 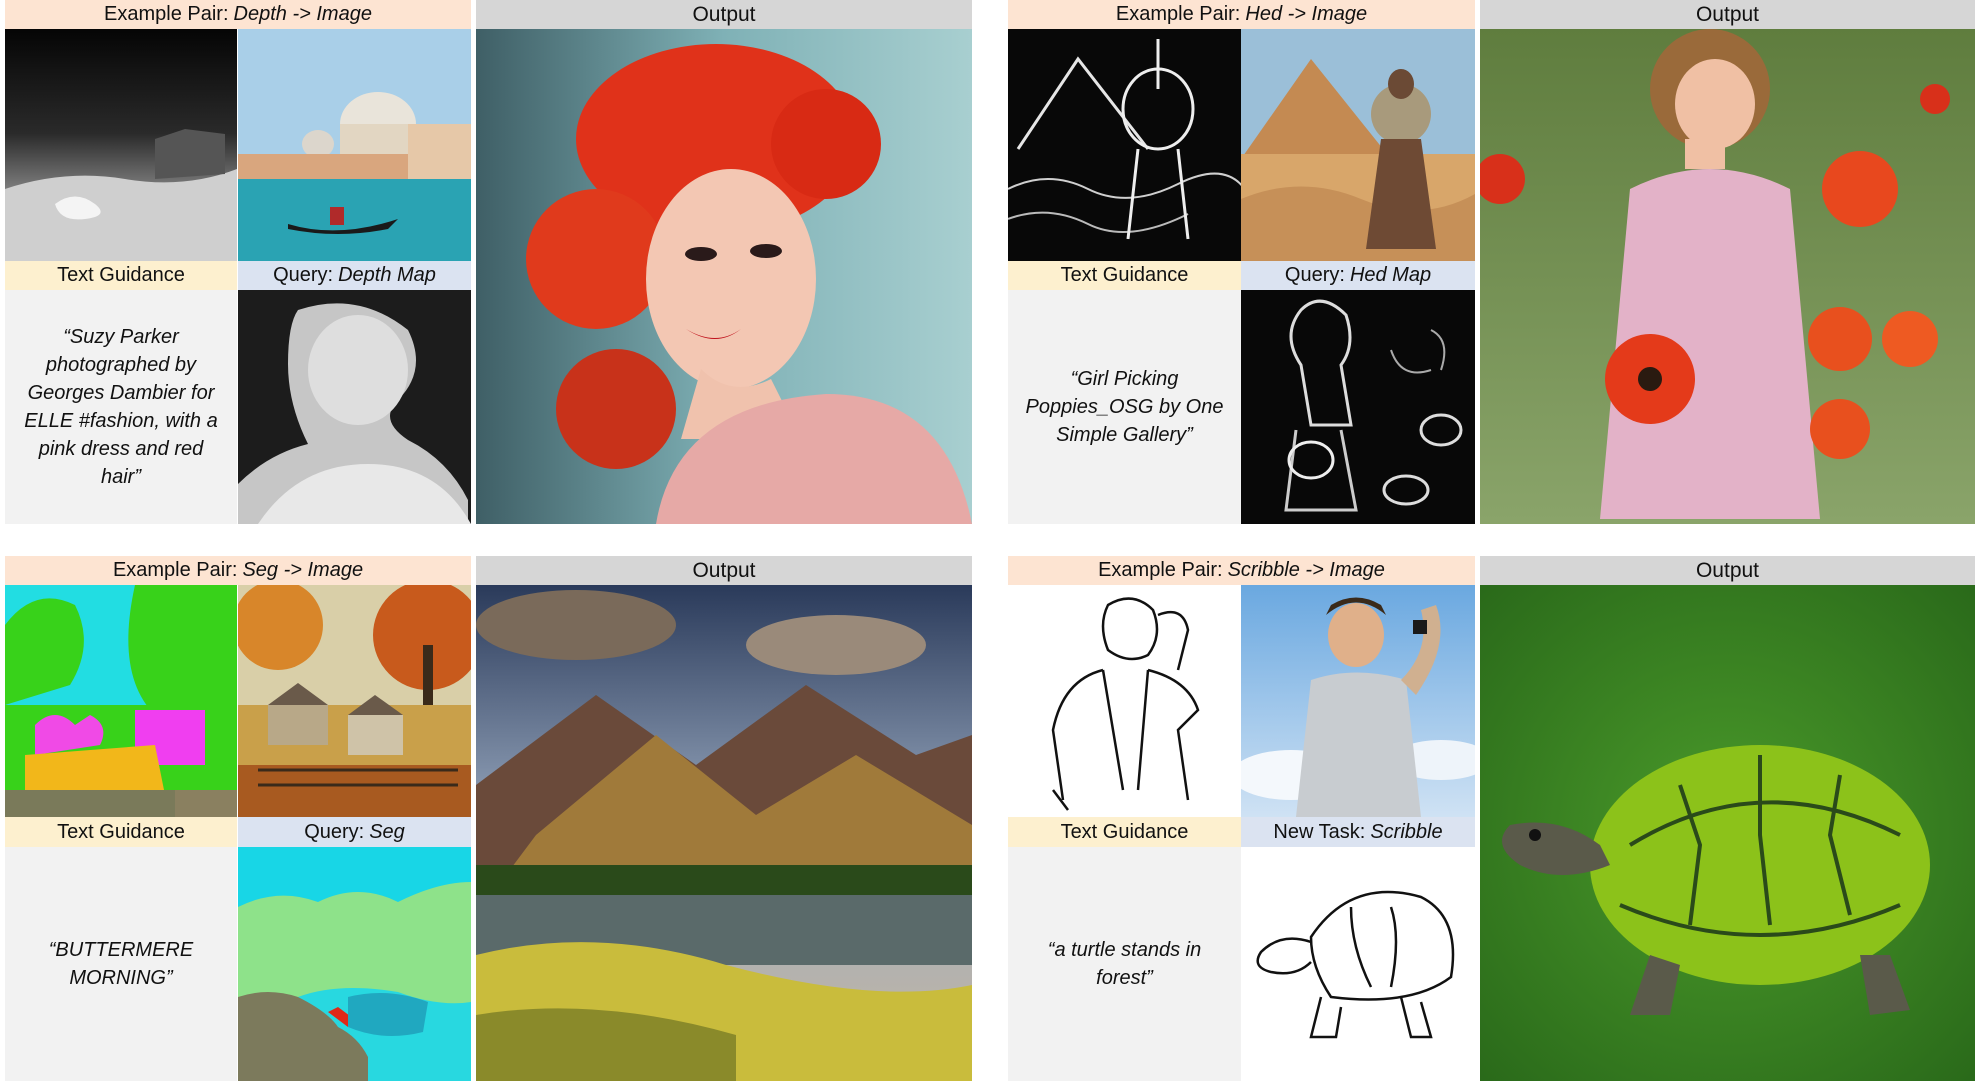 What do you see at coordinates (1306, 570) in the screenshot?
I see `example-pair-name: Scribble -> Image` at bounding box center [1306, 570].